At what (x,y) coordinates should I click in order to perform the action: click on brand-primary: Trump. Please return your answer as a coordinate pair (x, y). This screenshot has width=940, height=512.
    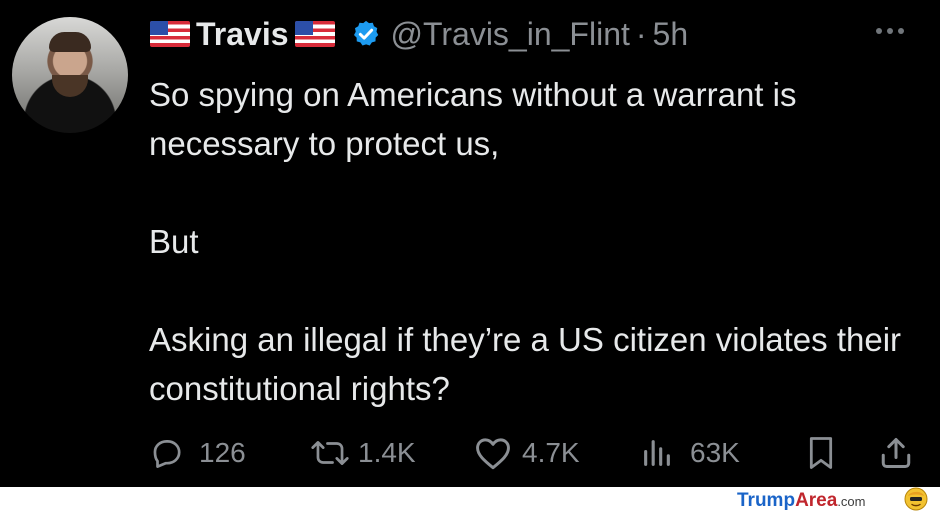
    Looking at the image, I should click on (766, 500).